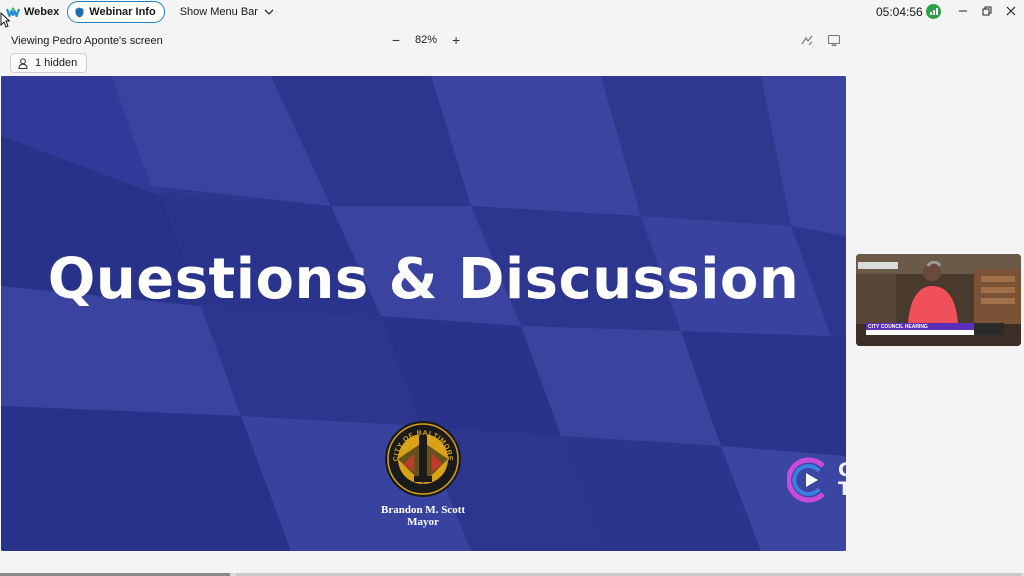  Describe the element at coordinates (396, 40) in the screenshot. I see `zoom-out-button: −` at that location.